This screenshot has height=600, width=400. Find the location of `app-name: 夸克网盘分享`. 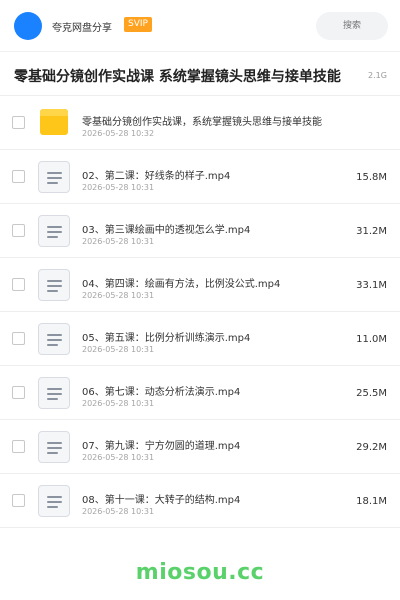

app-name: 夸克网盘分享 is located at coordinates (82, 28).